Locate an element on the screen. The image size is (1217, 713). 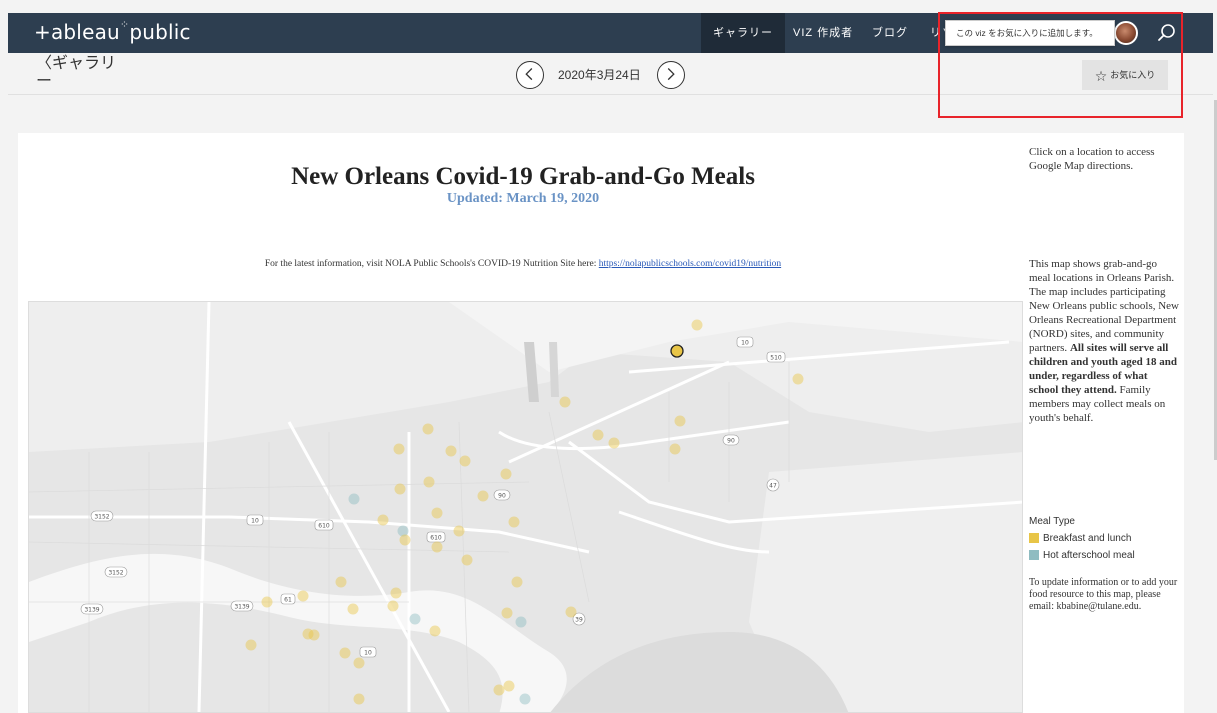
search-icon is located at coordinates (1167, 33).